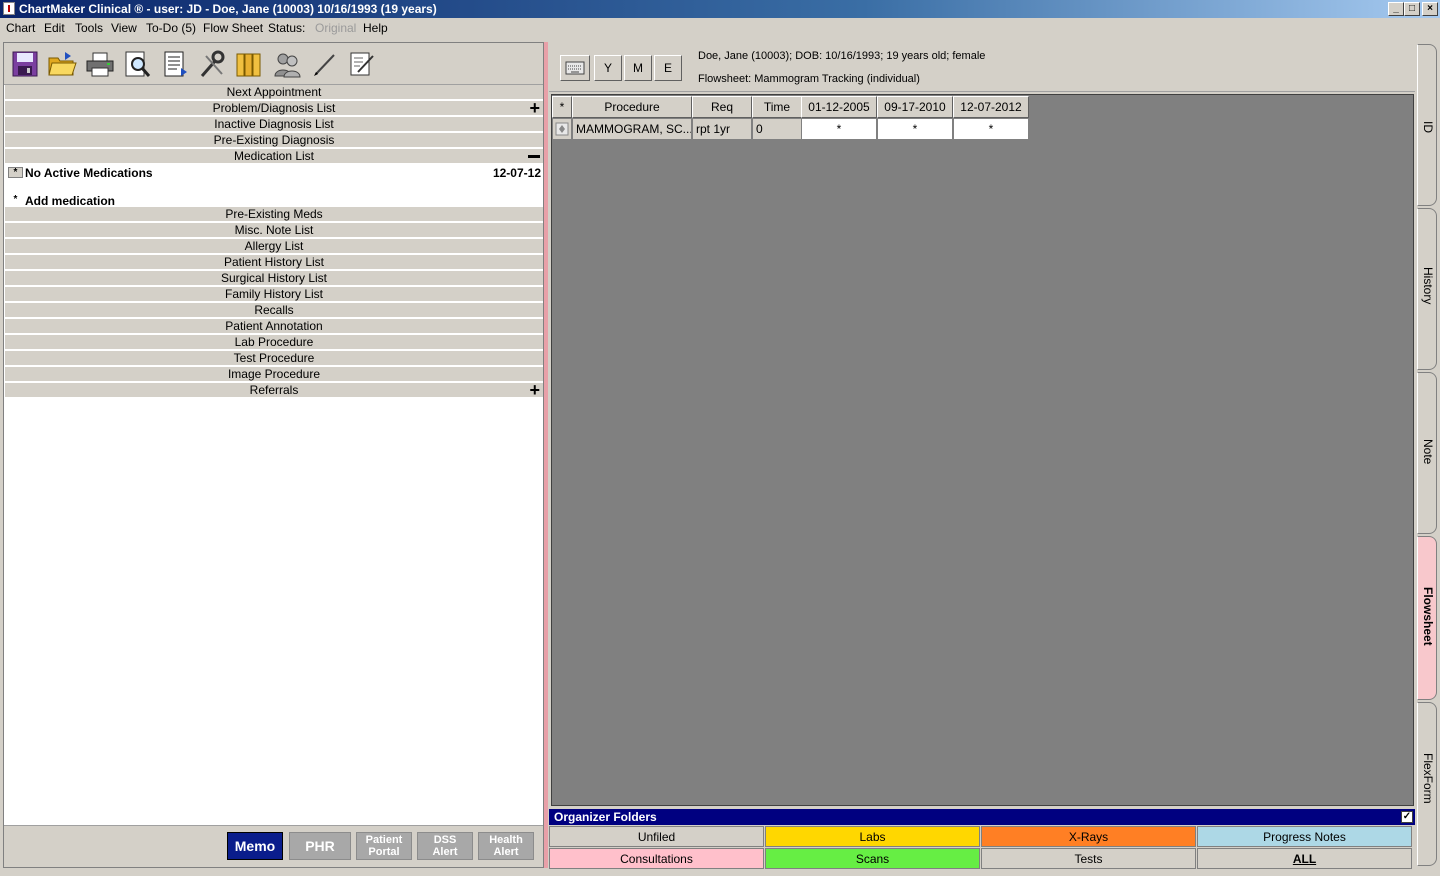 This screenshot has width=1440, height=876. I want to click on patient-portal-label-2: Portal, so click(384, 852).